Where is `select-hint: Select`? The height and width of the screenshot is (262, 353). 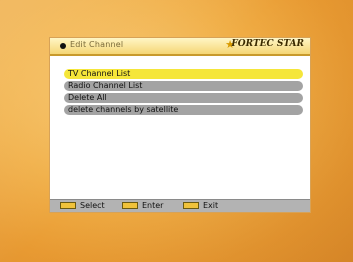 select-hint: Select is located at coordinates (82, 205).